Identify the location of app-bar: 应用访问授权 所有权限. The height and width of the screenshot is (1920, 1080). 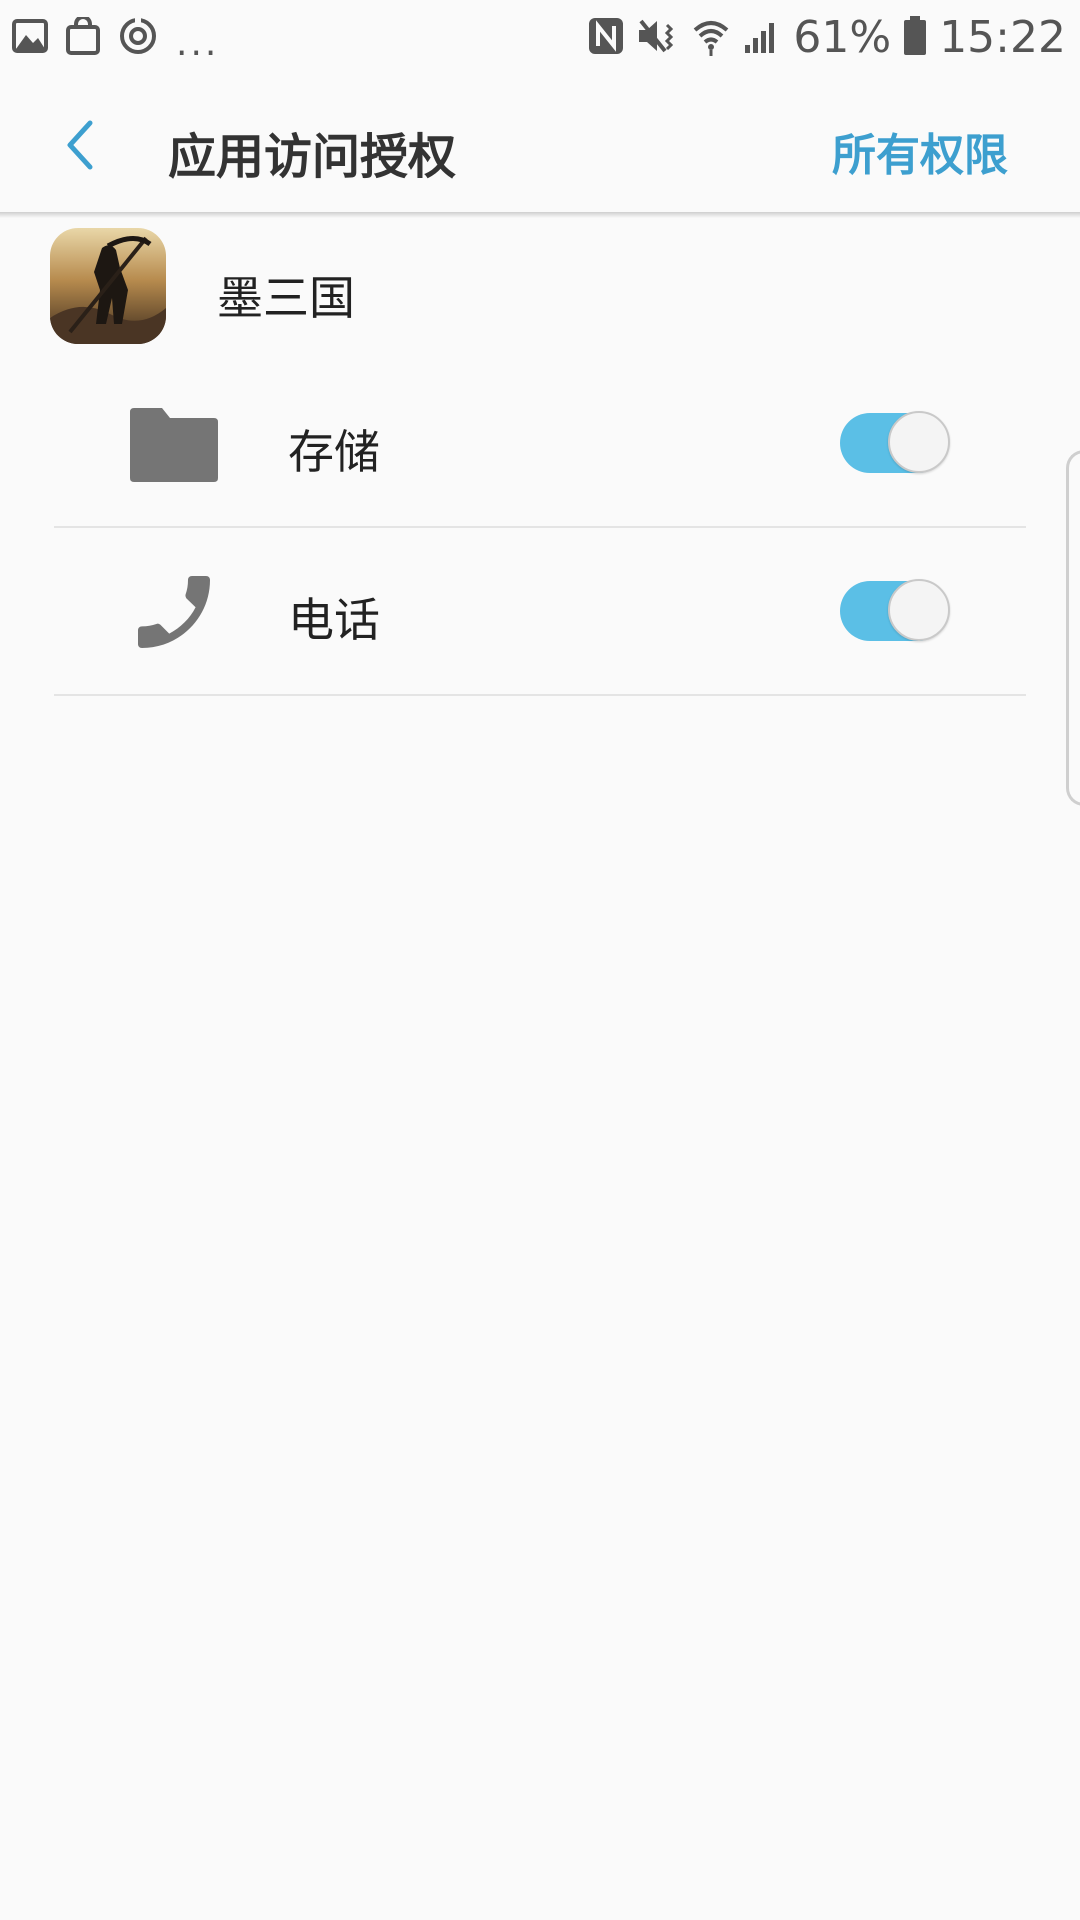
(540, 144).